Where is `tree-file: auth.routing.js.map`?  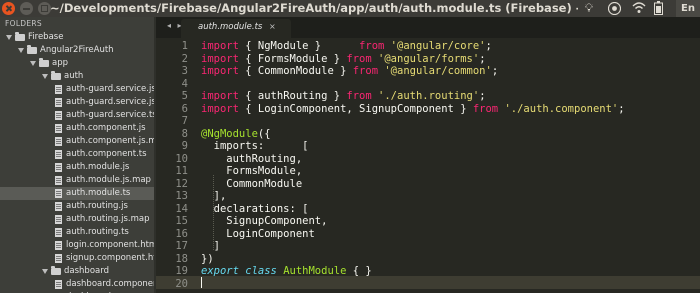
tree-file: auth.routing.js.map is located at coordinates (77, 219).